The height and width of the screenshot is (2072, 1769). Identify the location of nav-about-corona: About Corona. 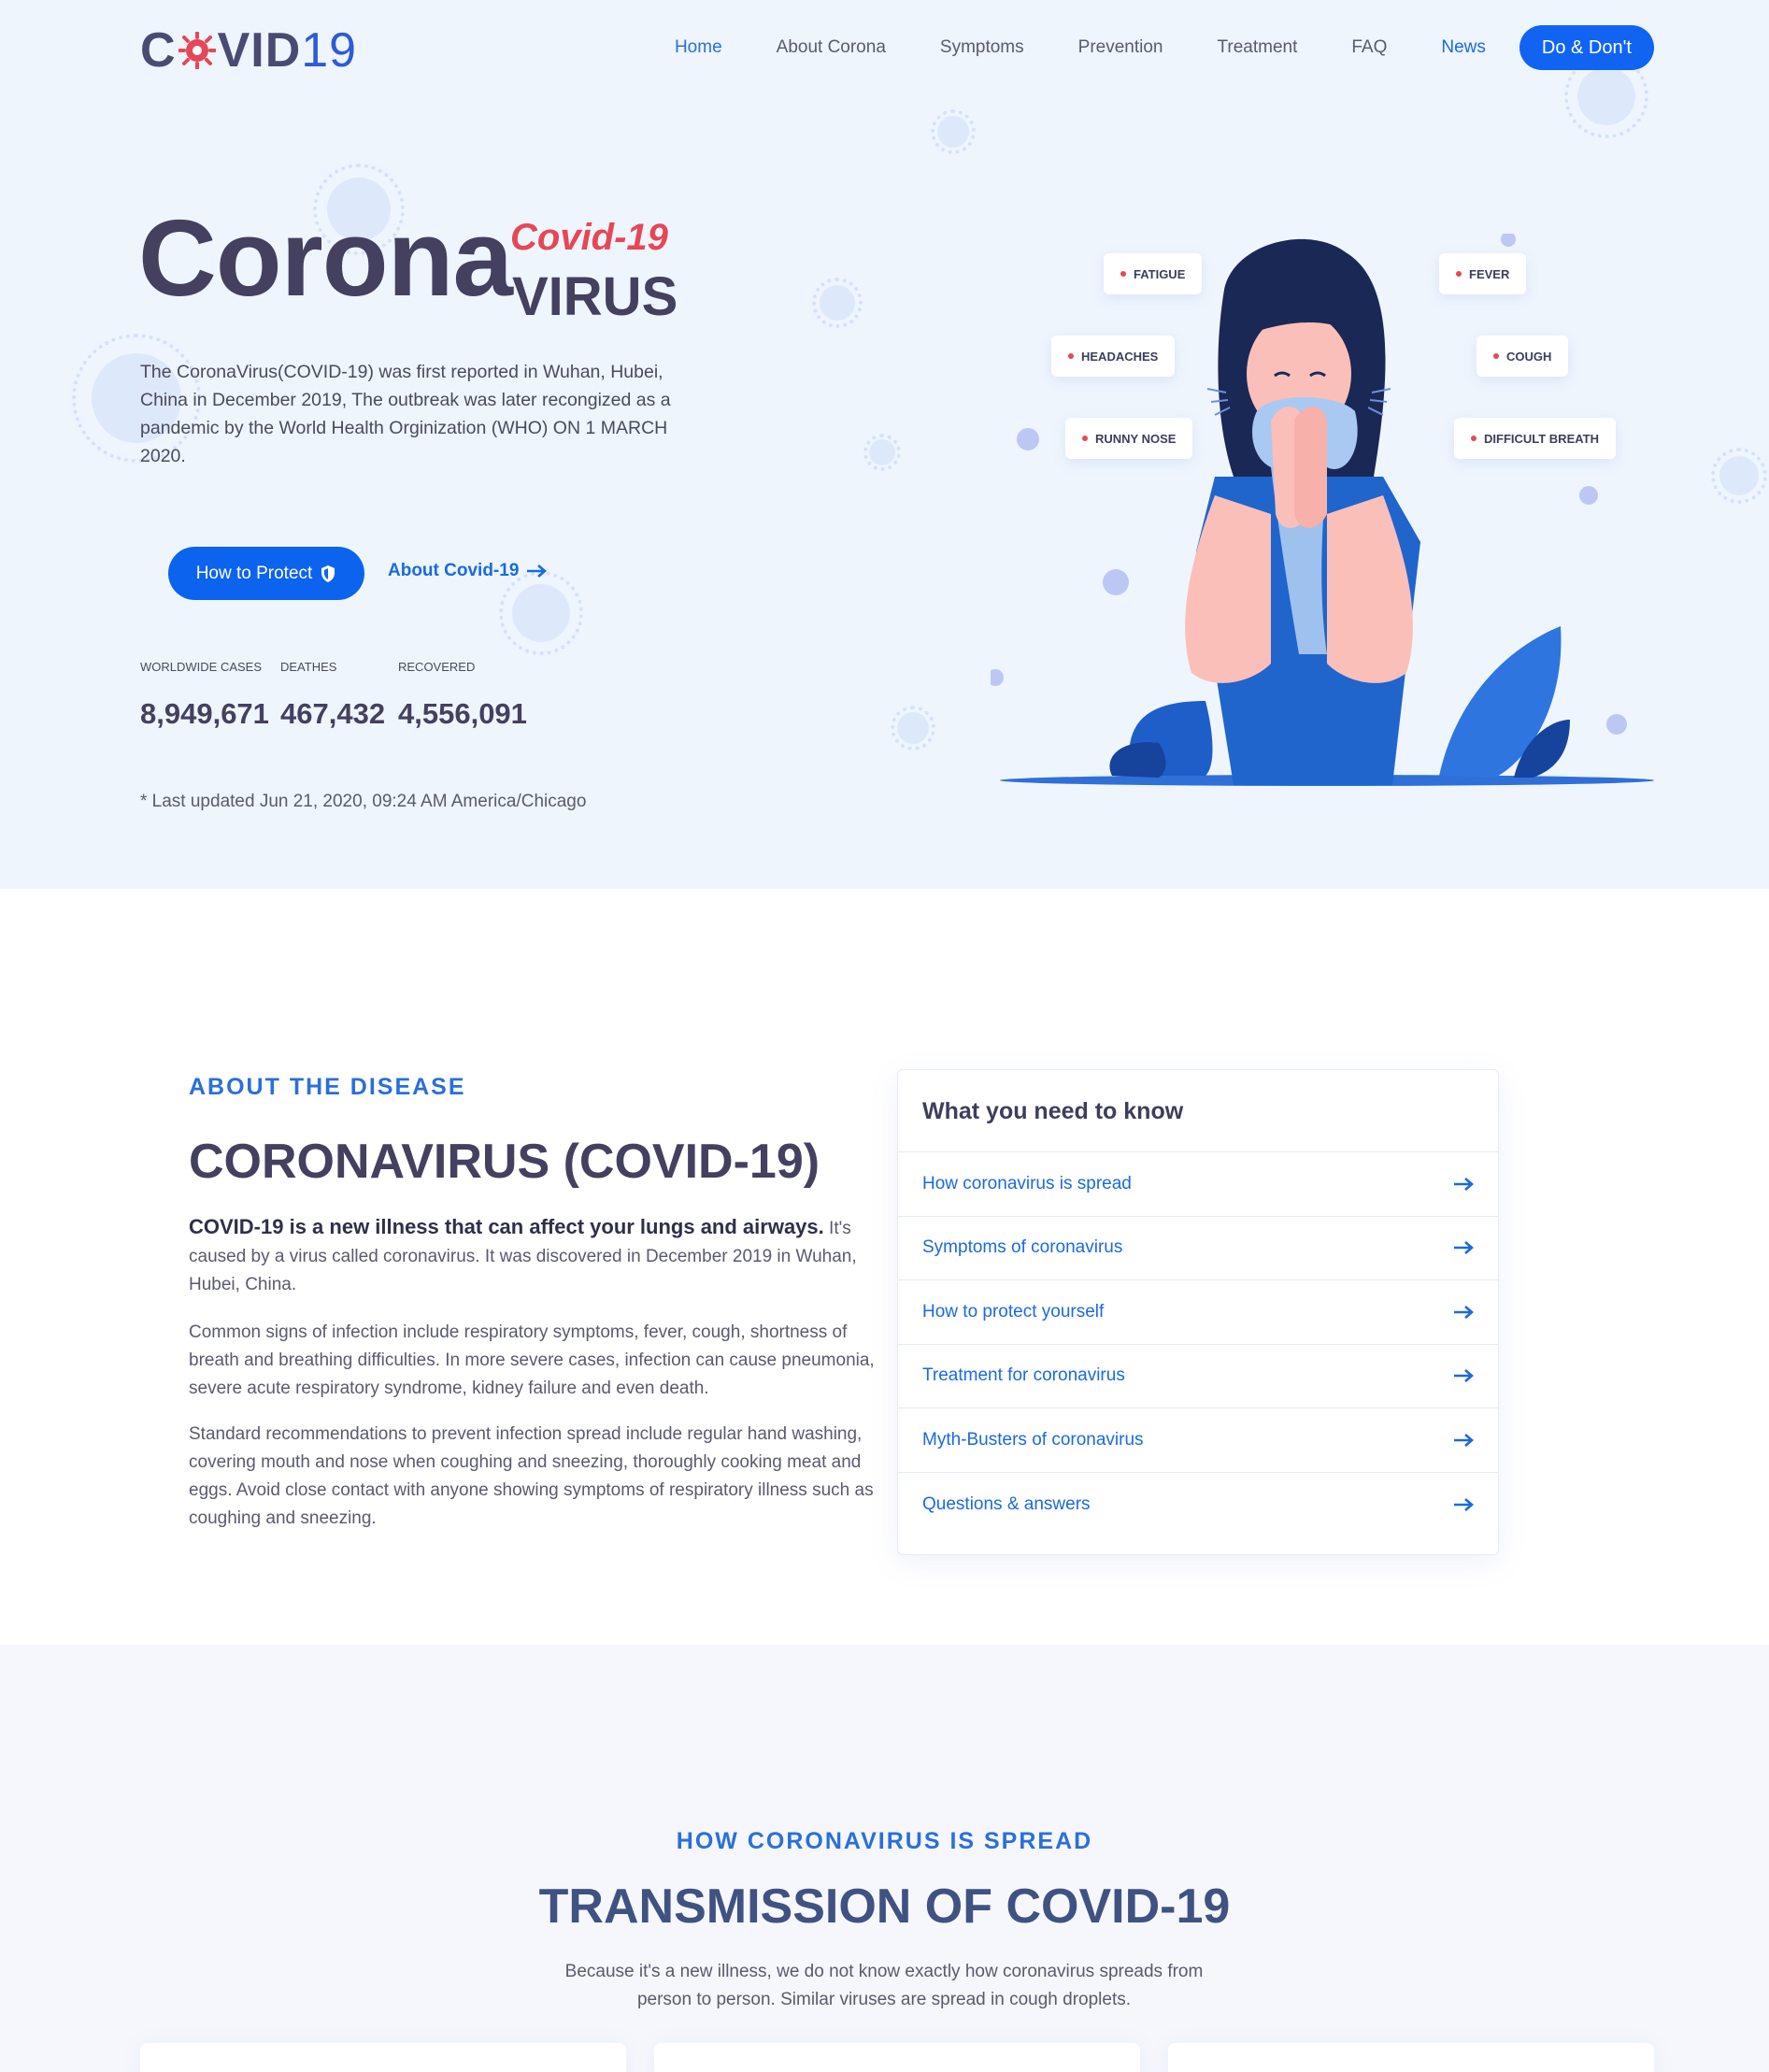
(831, 47).